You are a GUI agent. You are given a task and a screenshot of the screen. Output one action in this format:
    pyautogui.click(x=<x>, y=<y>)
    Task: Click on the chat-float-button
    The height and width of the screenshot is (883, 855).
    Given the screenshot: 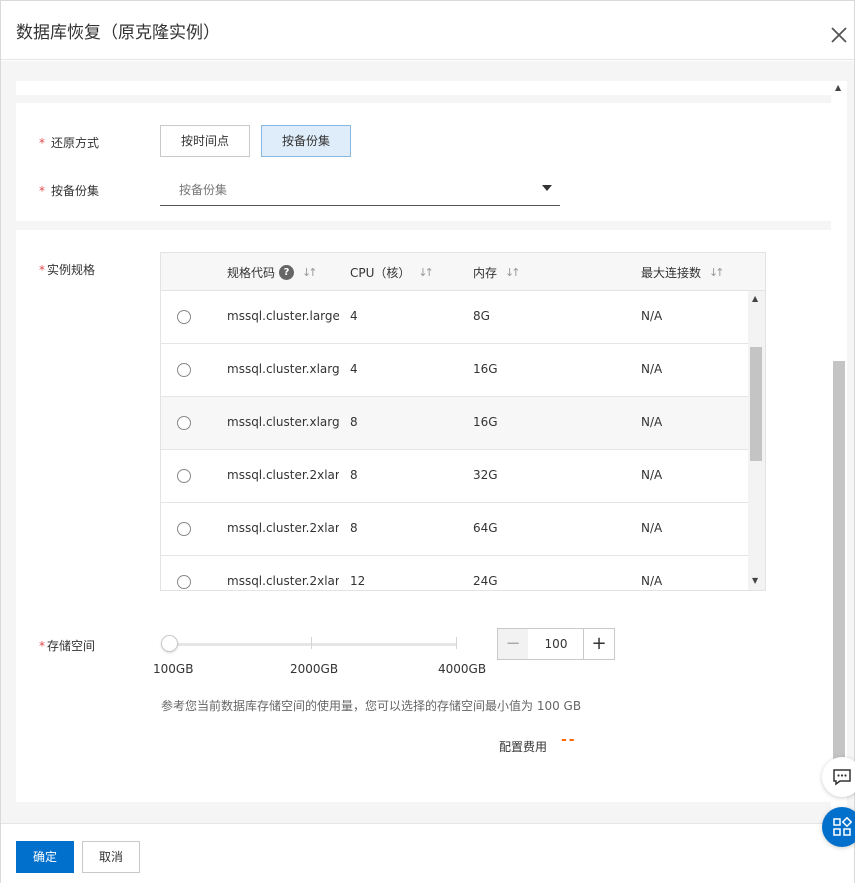 What is the action you would take?
    pyautogui.click(x=838, y=777)
    